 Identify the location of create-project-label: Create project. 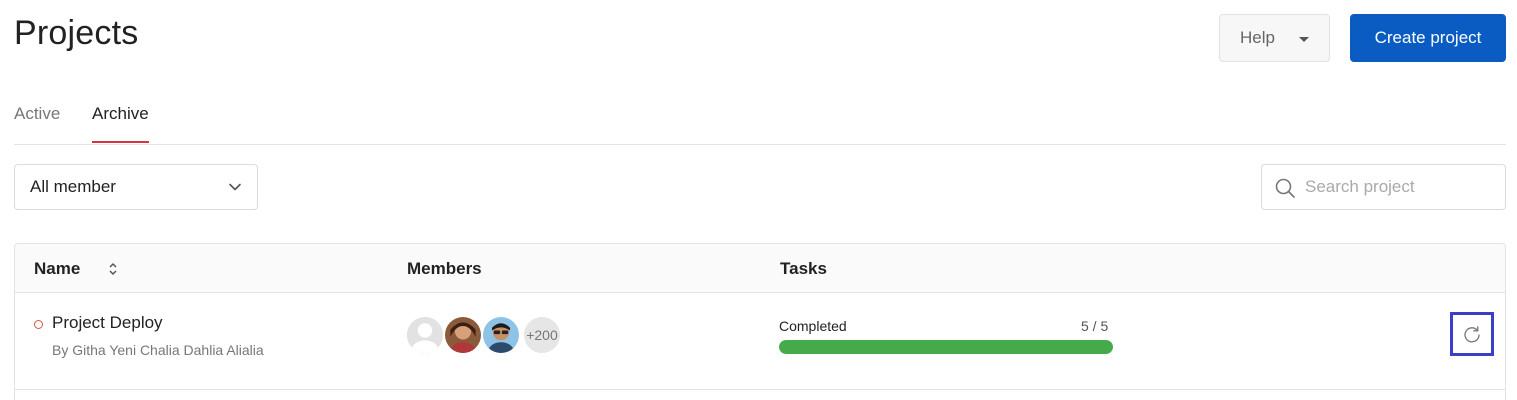
(1428, 37).